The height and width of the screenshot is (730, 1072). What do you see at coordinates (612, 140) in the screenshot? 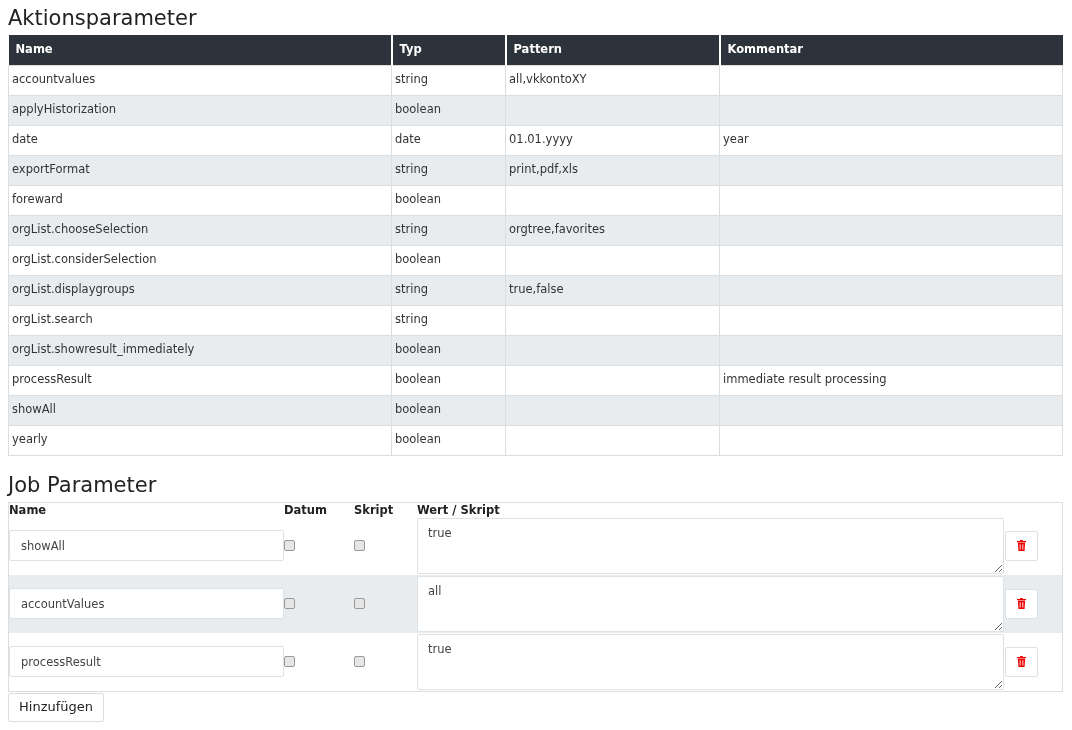
I see `table-cell: 01.01.yyyy` at bounding box center [612, 140].